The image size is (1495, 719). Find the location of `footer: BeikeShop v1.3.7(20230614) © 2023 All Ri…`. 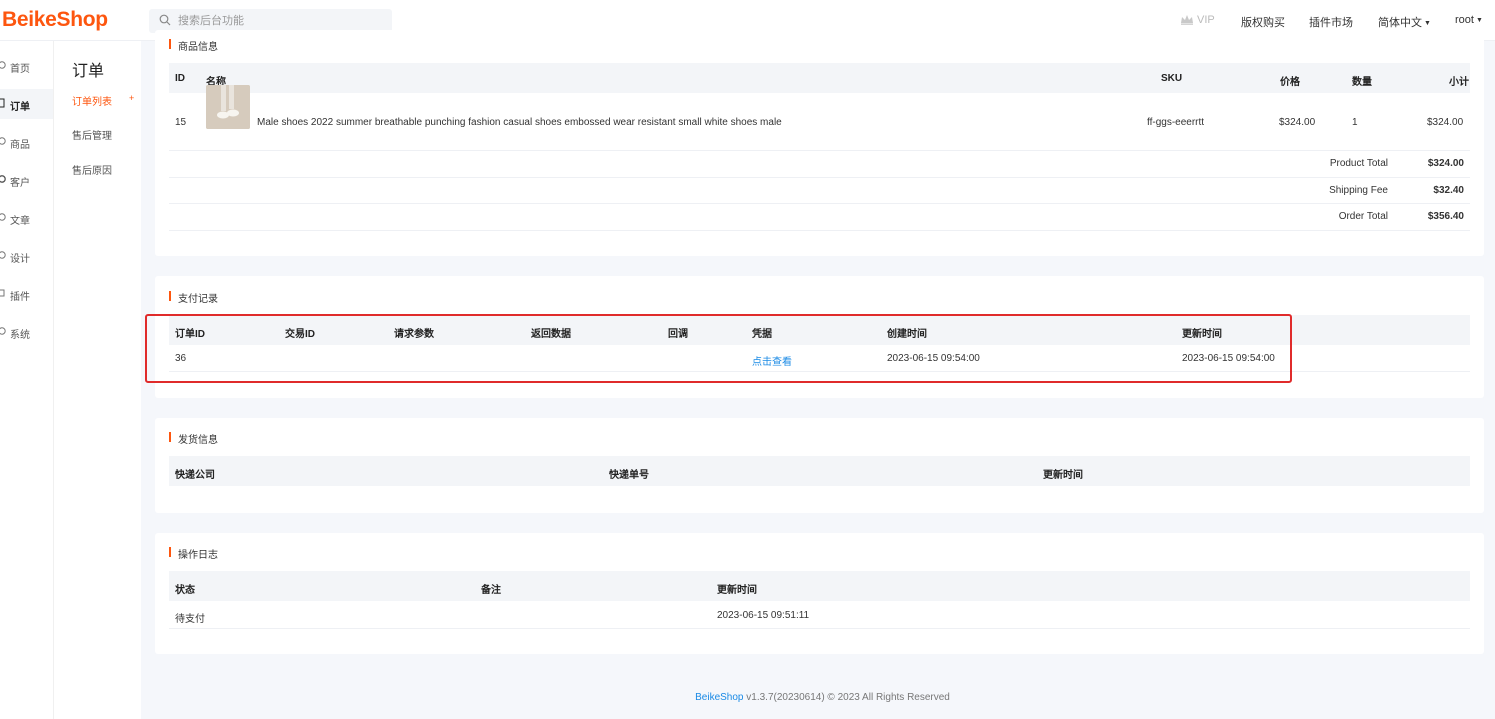

footer: BeikeShop v1.3.7(20230614) © 2023 All Ri… is located at coordinates (747, 697).